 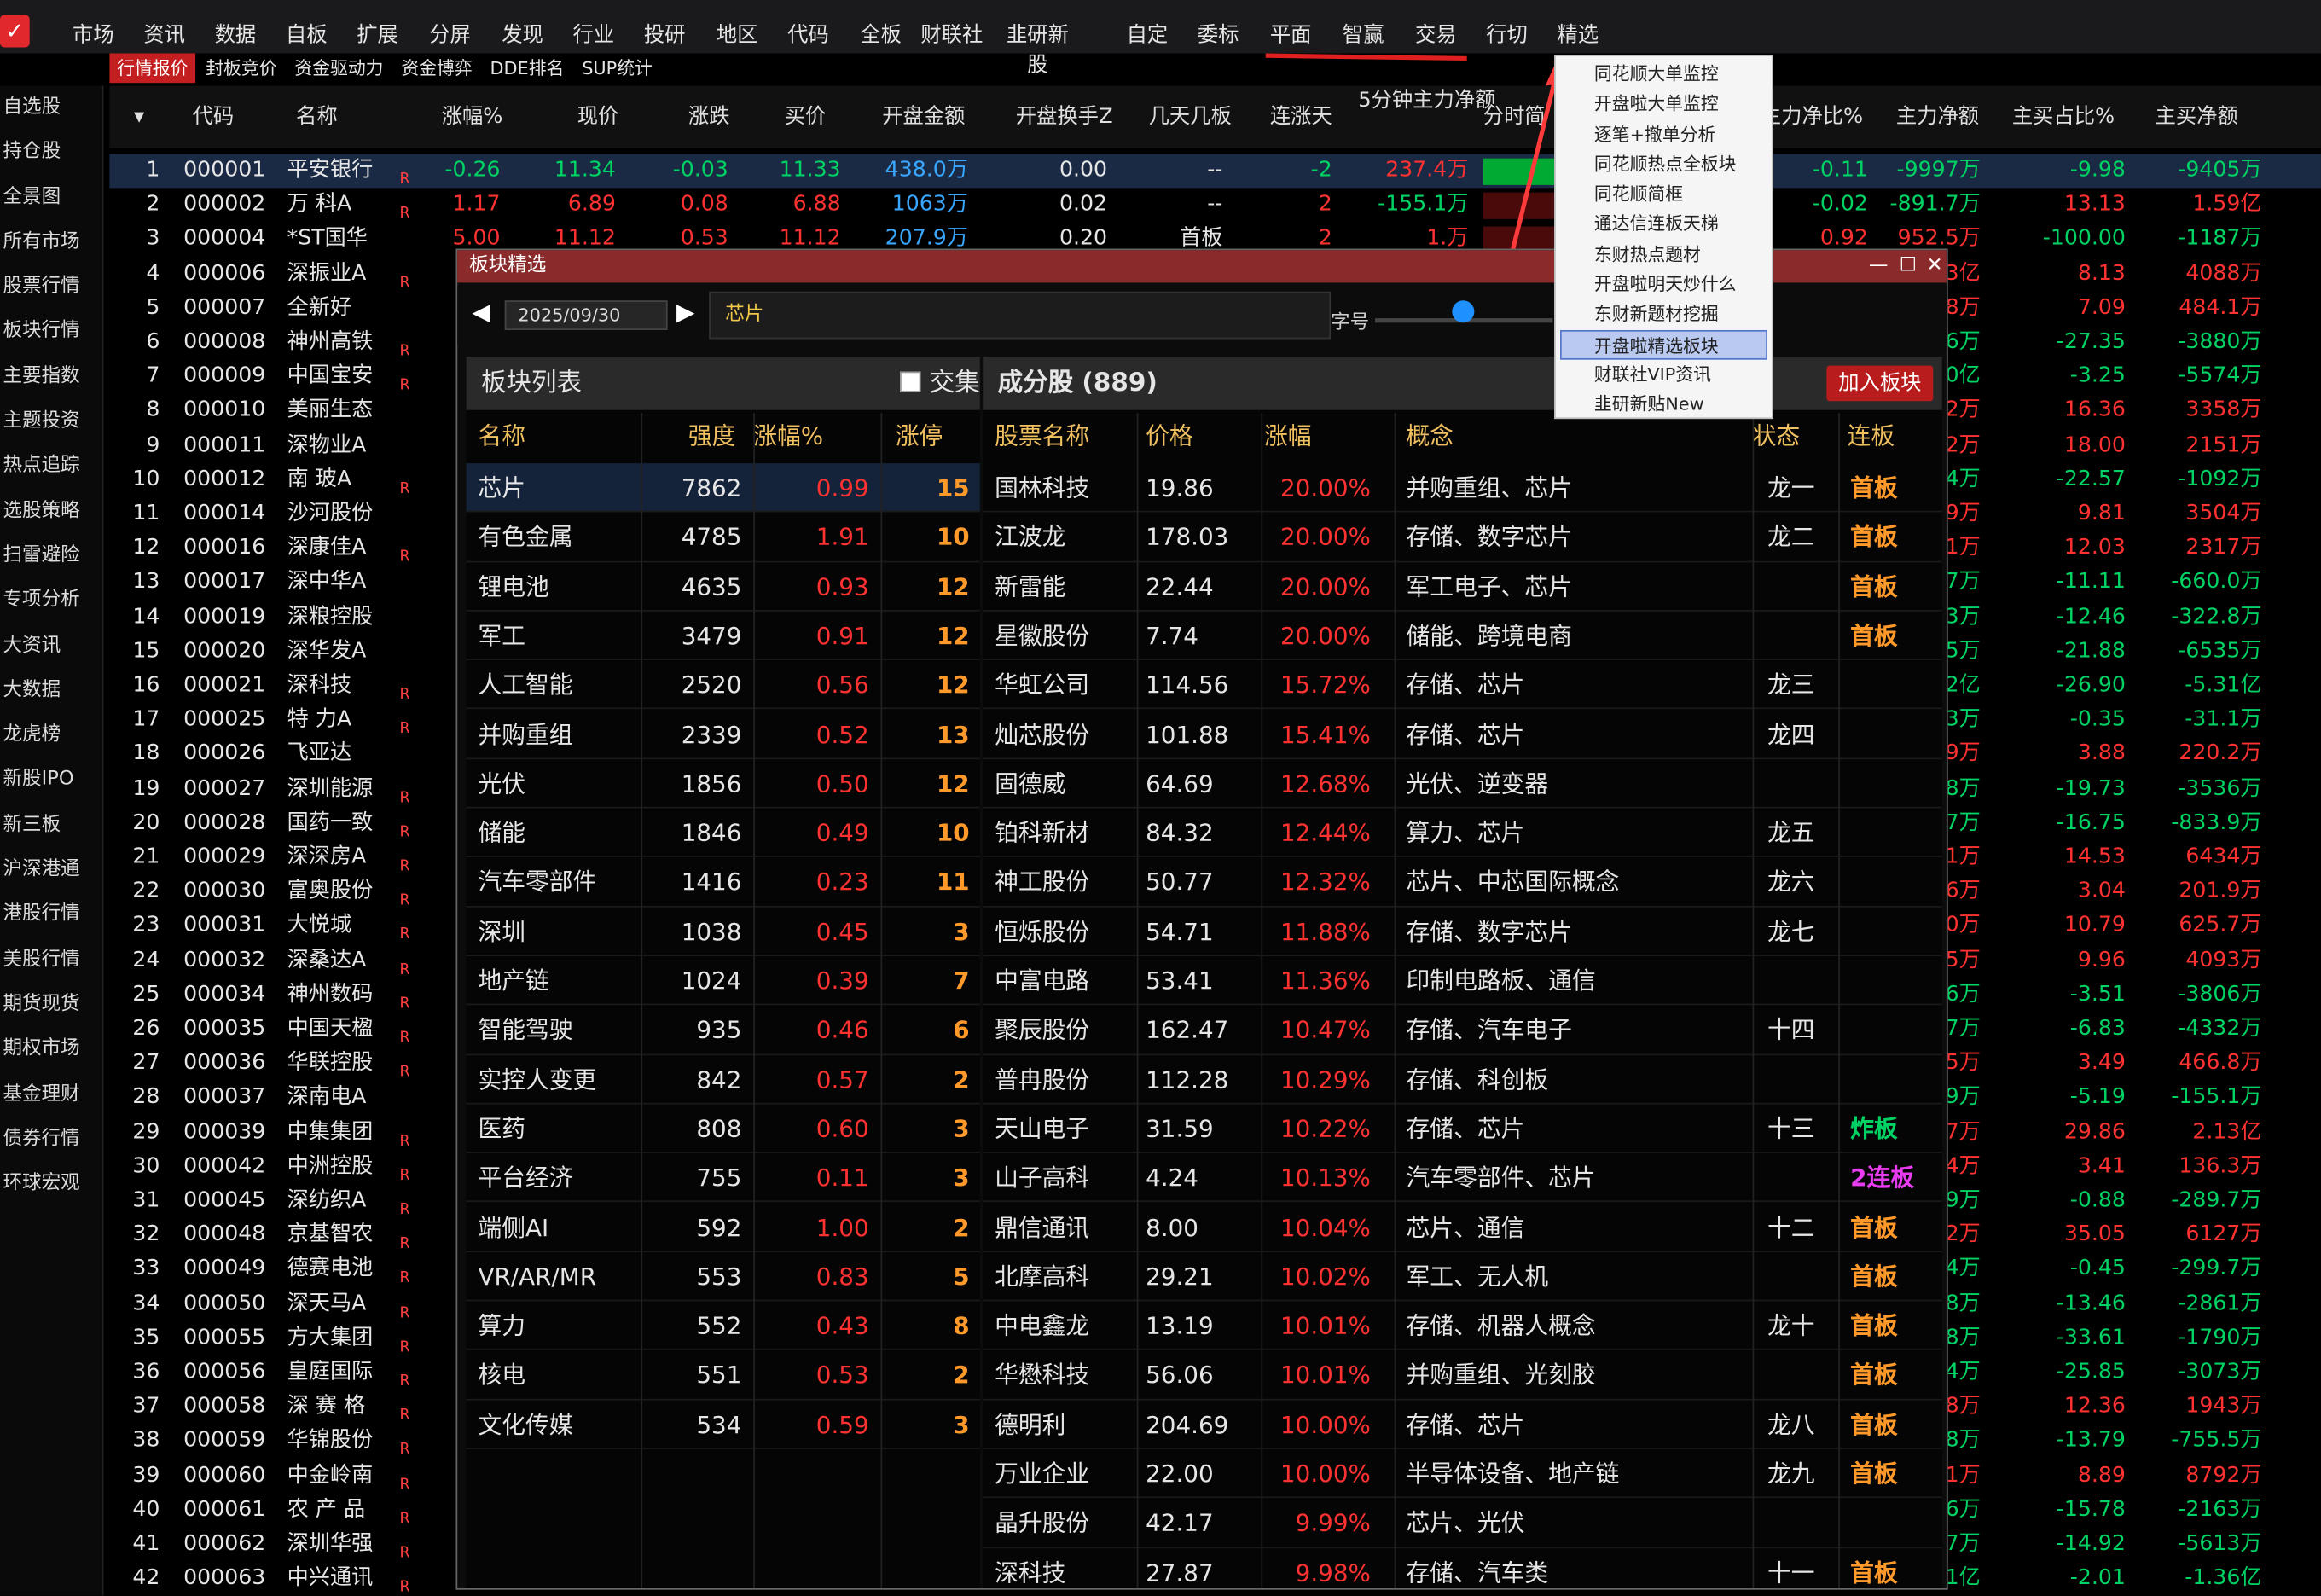 I want to click on close-icon: ✕, so click(x=1935, y=266).